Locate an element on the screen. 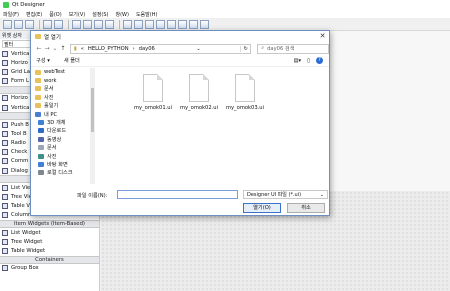  command-link-icon is located at coordinates (5, 161).